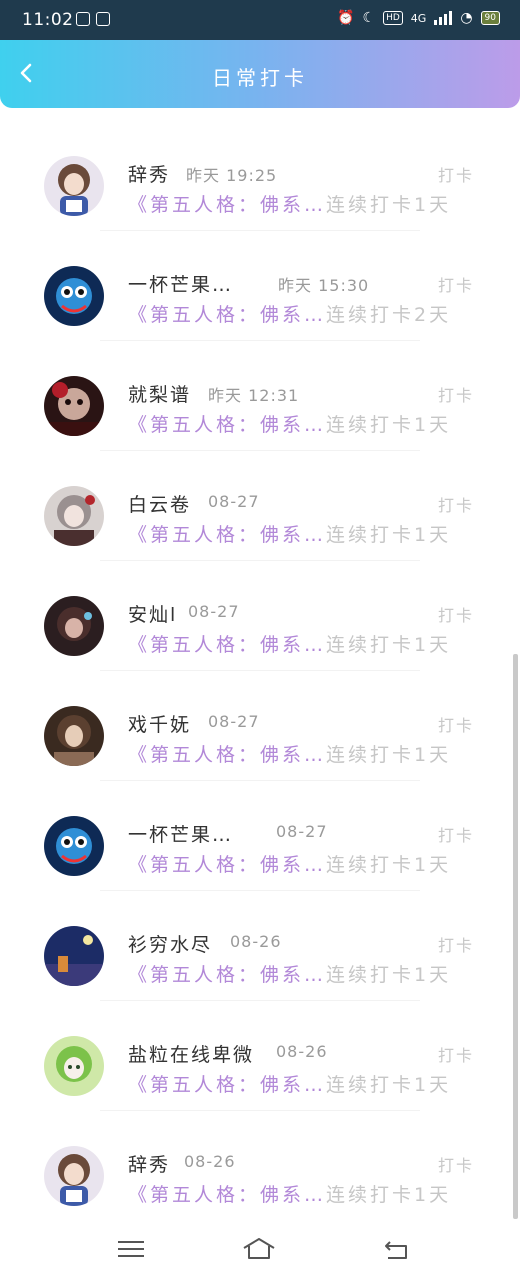 The height and width of the screenshot is (1280, 520). Describe the element at coordinates (232, 175) in the screenshot. I see `checkin-time: 昨天 19:25` at that location.